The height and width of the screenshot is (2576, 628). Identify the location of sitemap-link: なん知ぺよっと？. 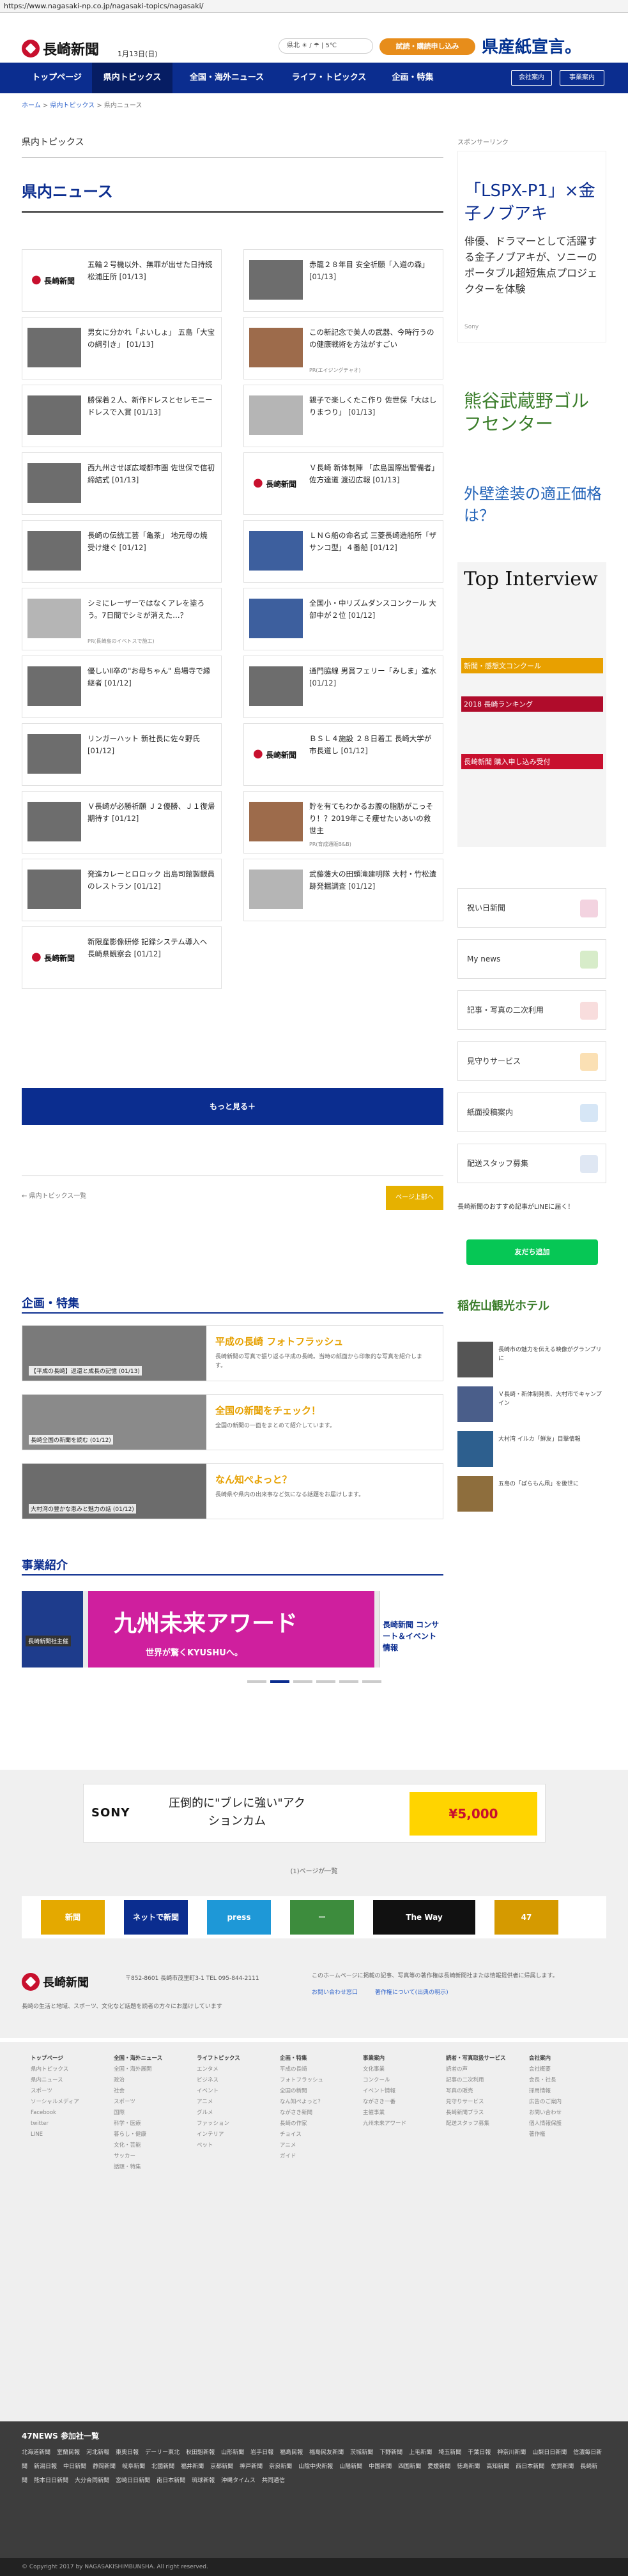
(301, 2102).